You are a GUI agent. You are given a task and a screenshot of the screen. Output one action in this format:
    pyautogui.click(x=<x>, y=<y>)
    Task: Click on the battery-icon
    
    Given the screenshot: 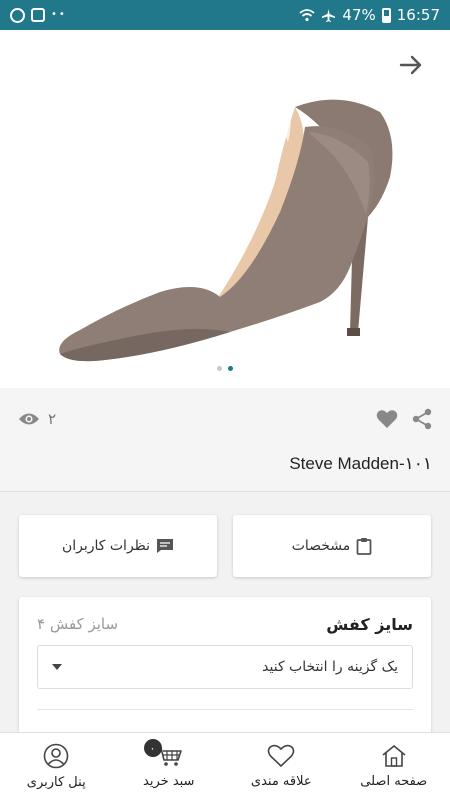 What is the action you would take?
    pyautogui.click(x=386, y=15)
    